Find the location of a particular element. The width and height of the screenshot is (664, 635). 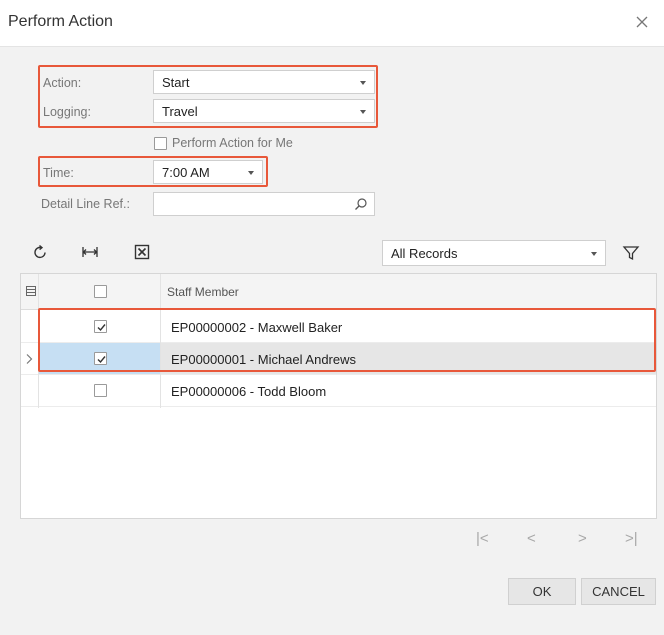

action-logging-highlight is located at coordinates (208, 96).